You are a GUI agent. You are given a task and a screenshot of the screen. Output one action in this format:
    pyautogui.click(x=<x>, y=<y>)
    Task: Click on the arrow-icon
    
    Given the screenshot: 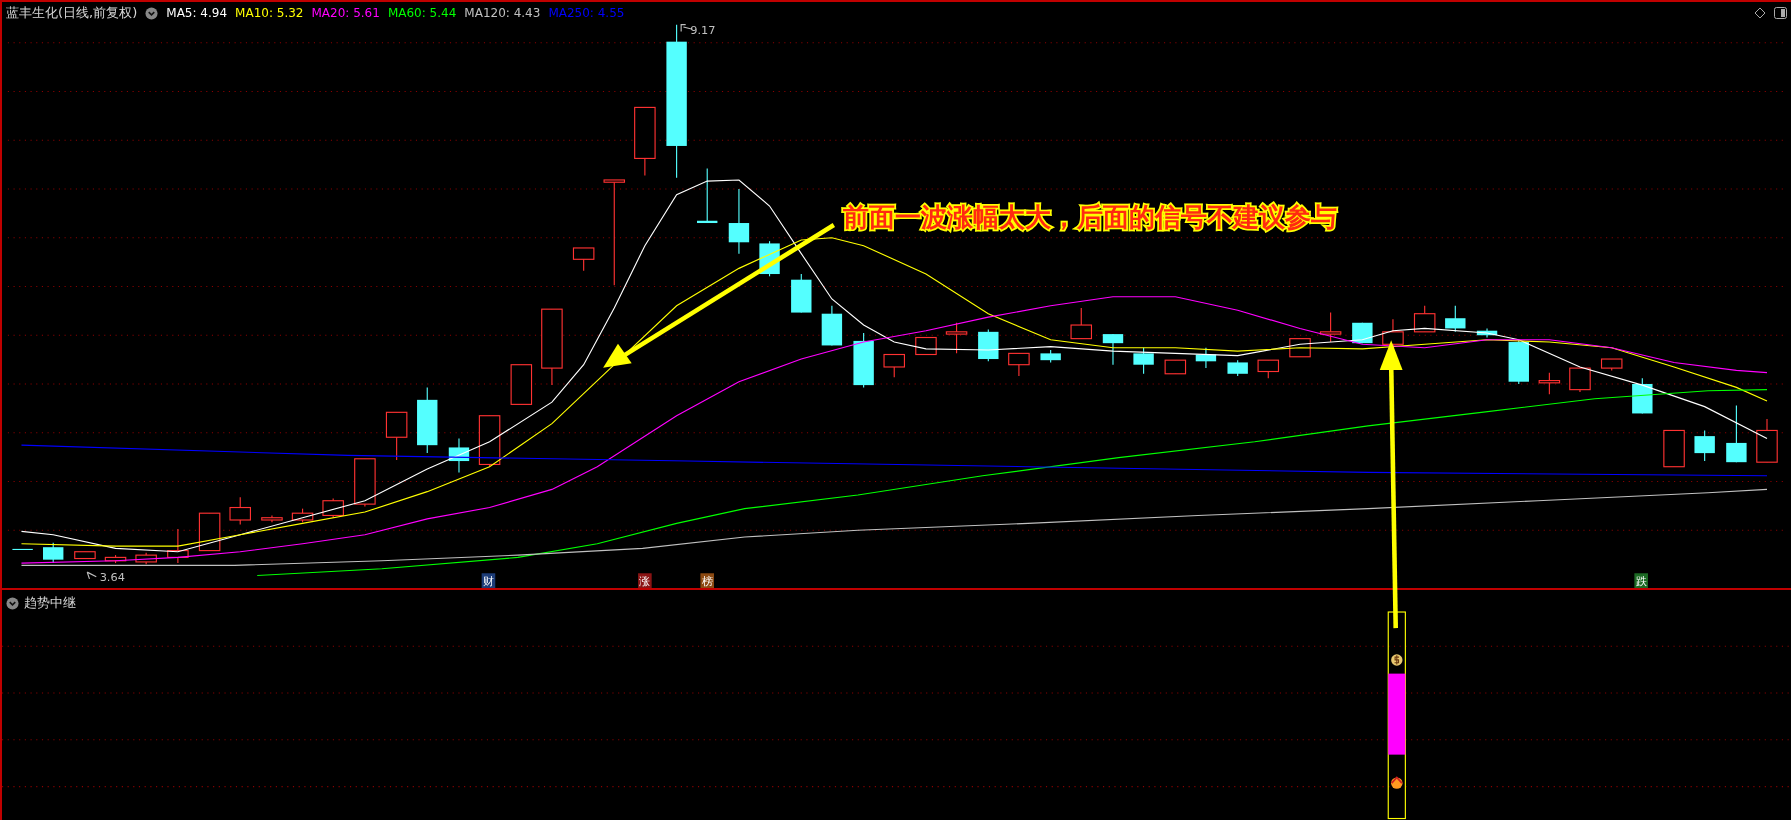 What is the action you would take?
    pyautogui.click(x=91, y=575)
    